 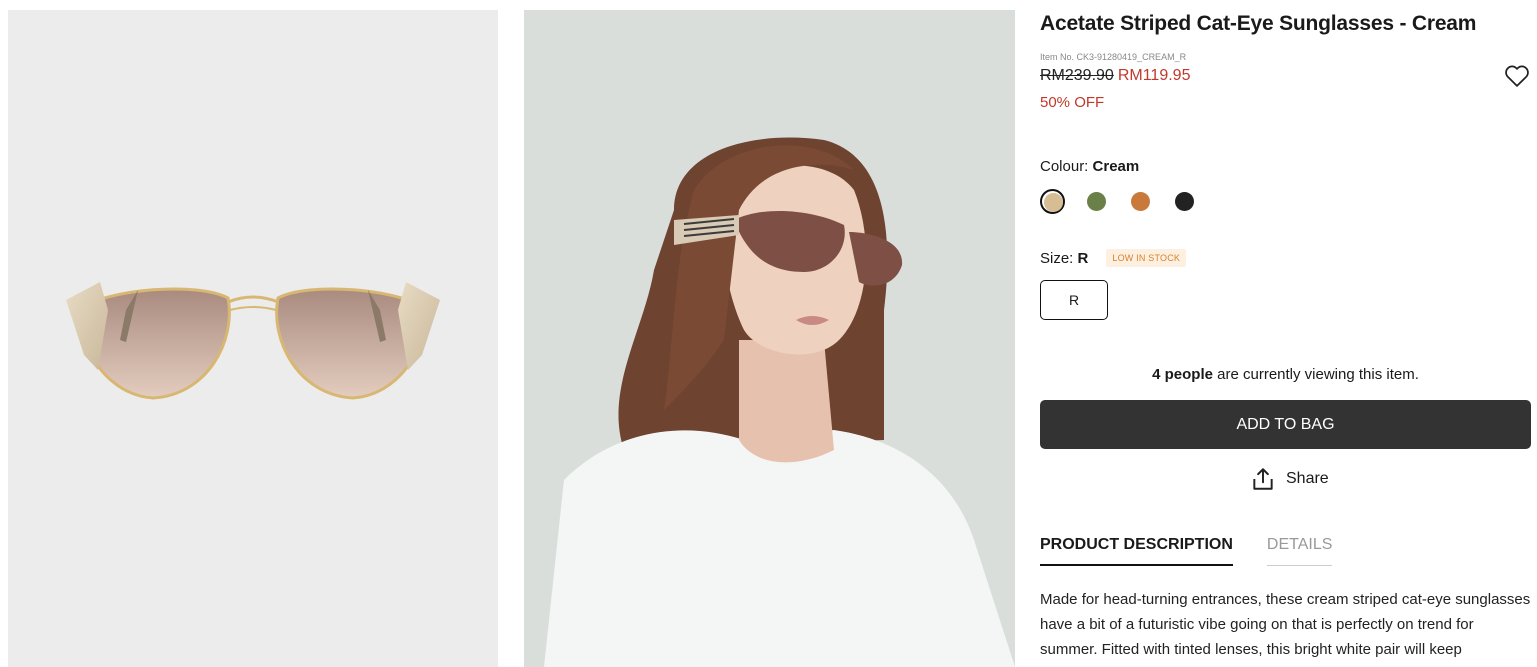 I want to click on size-label: Size: R, so click(x=1064, y=258).